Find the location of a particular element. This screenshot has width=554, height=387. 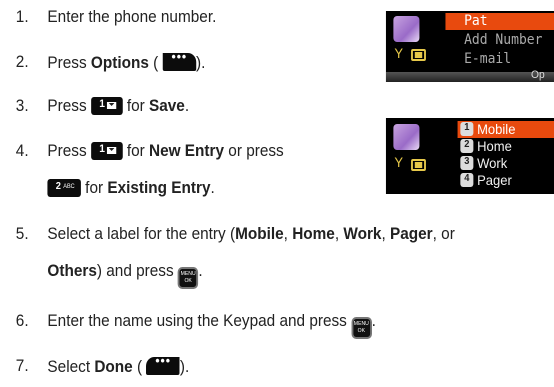

step-text-part: Select a label for the entry ( is located at coordinates (141, 234).